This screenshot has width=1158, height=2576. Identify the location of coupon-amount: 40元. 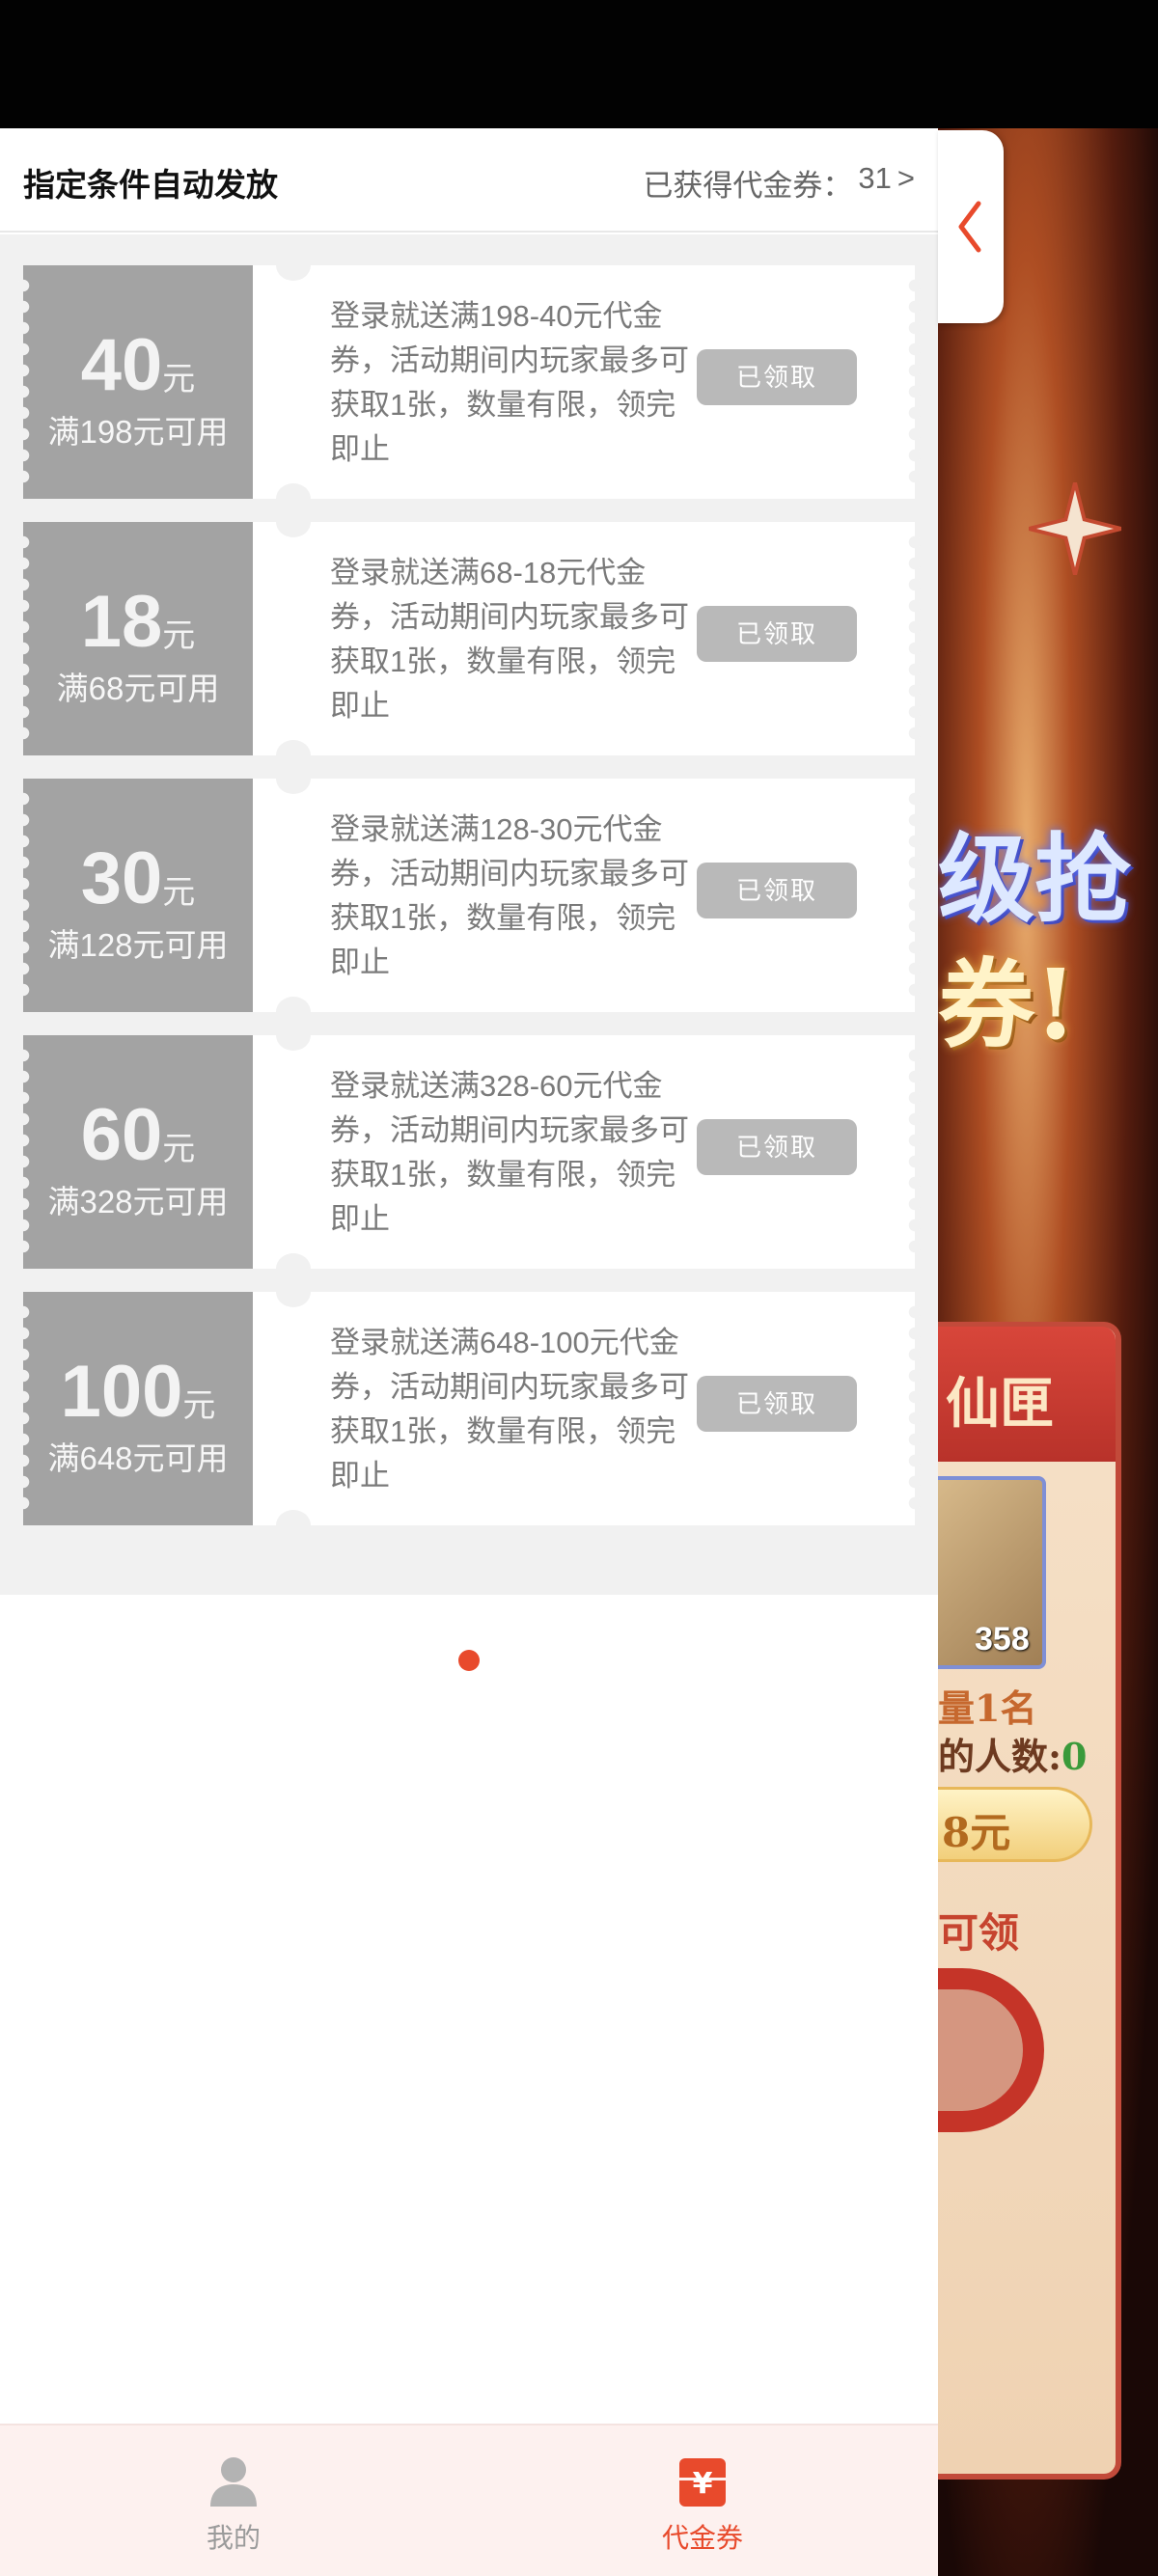
(138, 365).